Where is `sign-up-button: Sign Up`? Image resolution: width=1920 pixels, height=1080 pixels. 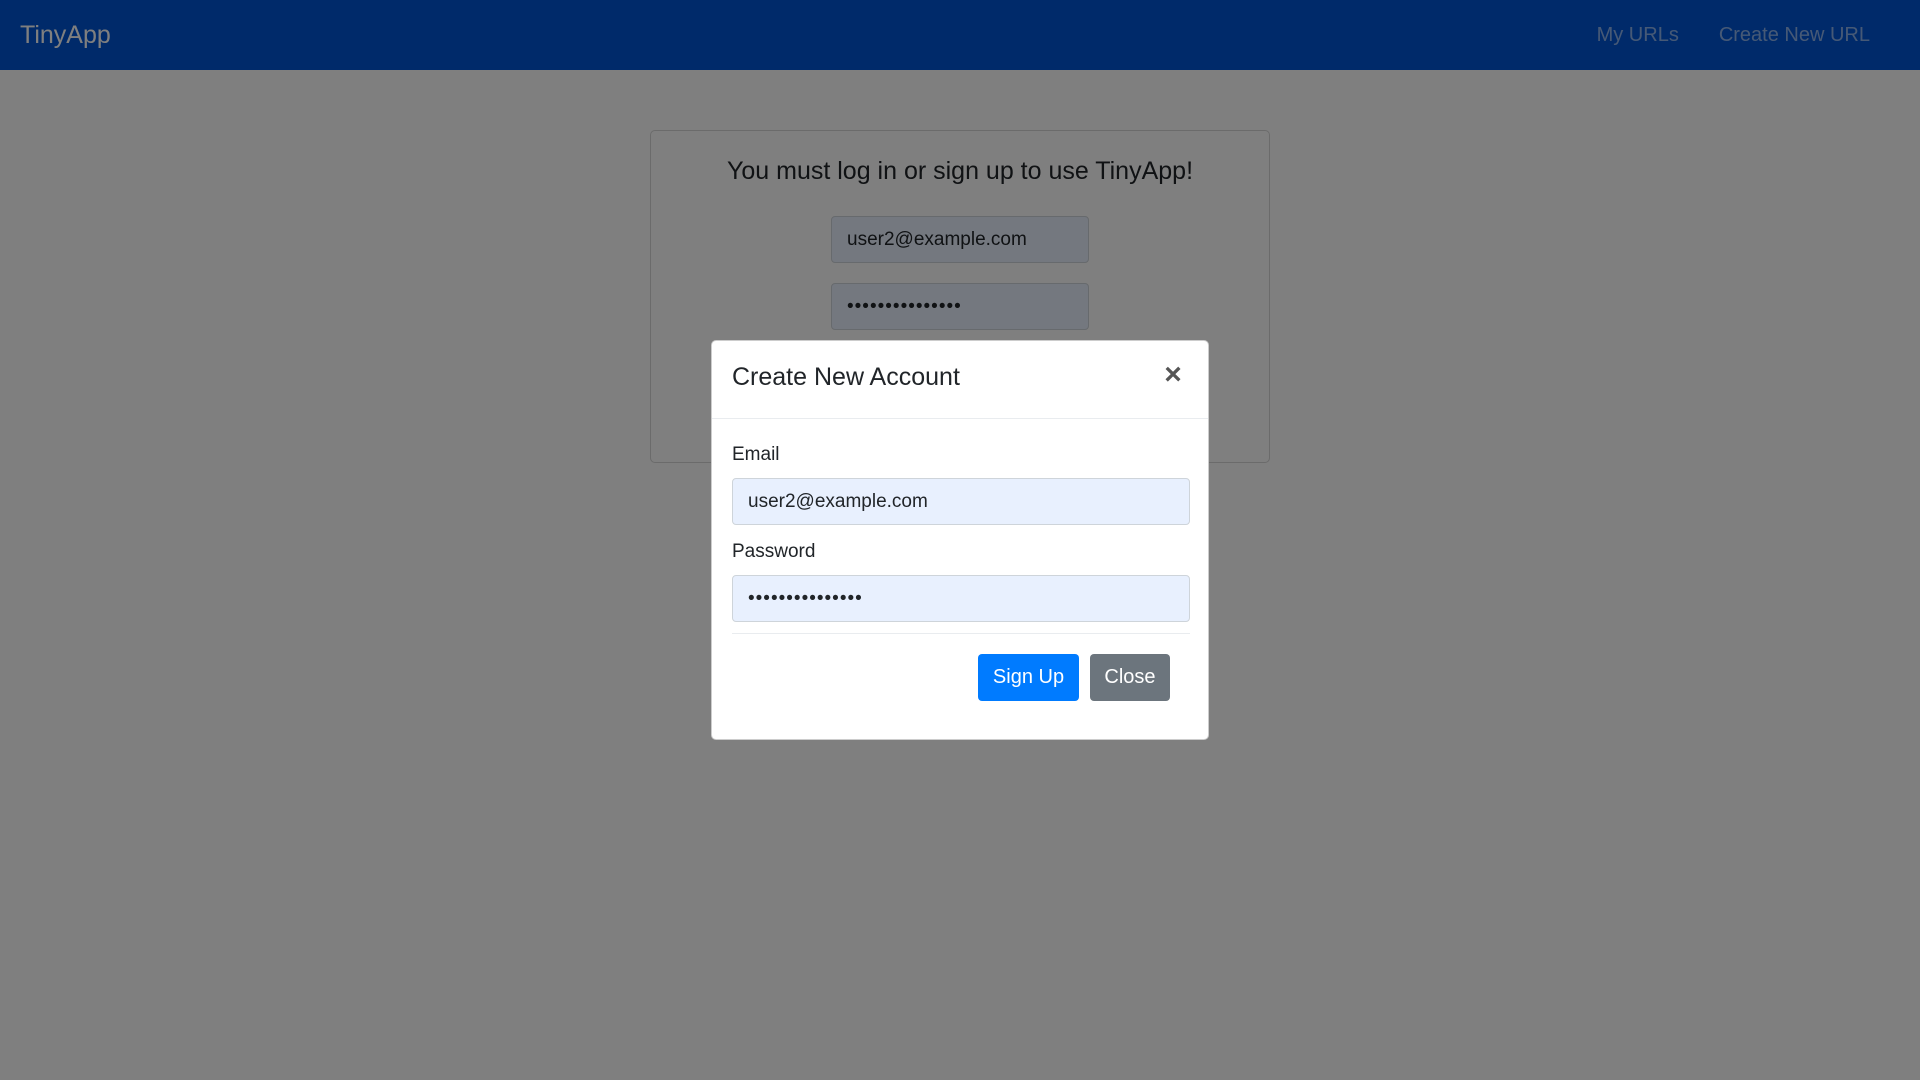
sign-up-button: Sign Up is located at coordinates (1028, 677).